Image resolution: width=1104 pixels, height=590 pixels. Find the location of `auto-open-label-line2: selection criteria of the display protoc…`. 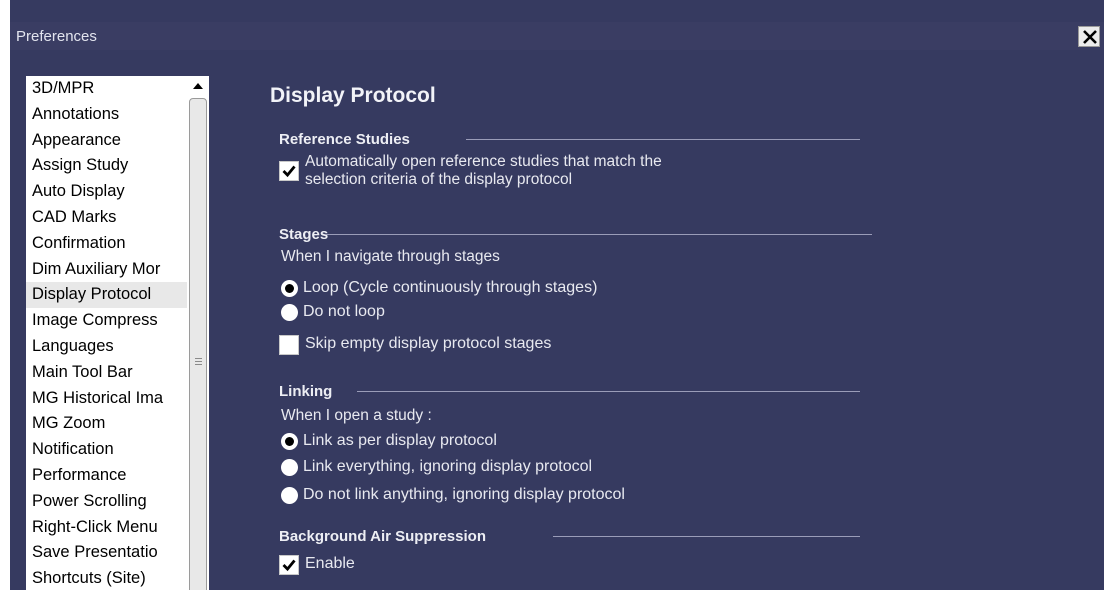

auto-open-label-line2: selection criteria of the display protoc… is located at coordinates (439, 179).